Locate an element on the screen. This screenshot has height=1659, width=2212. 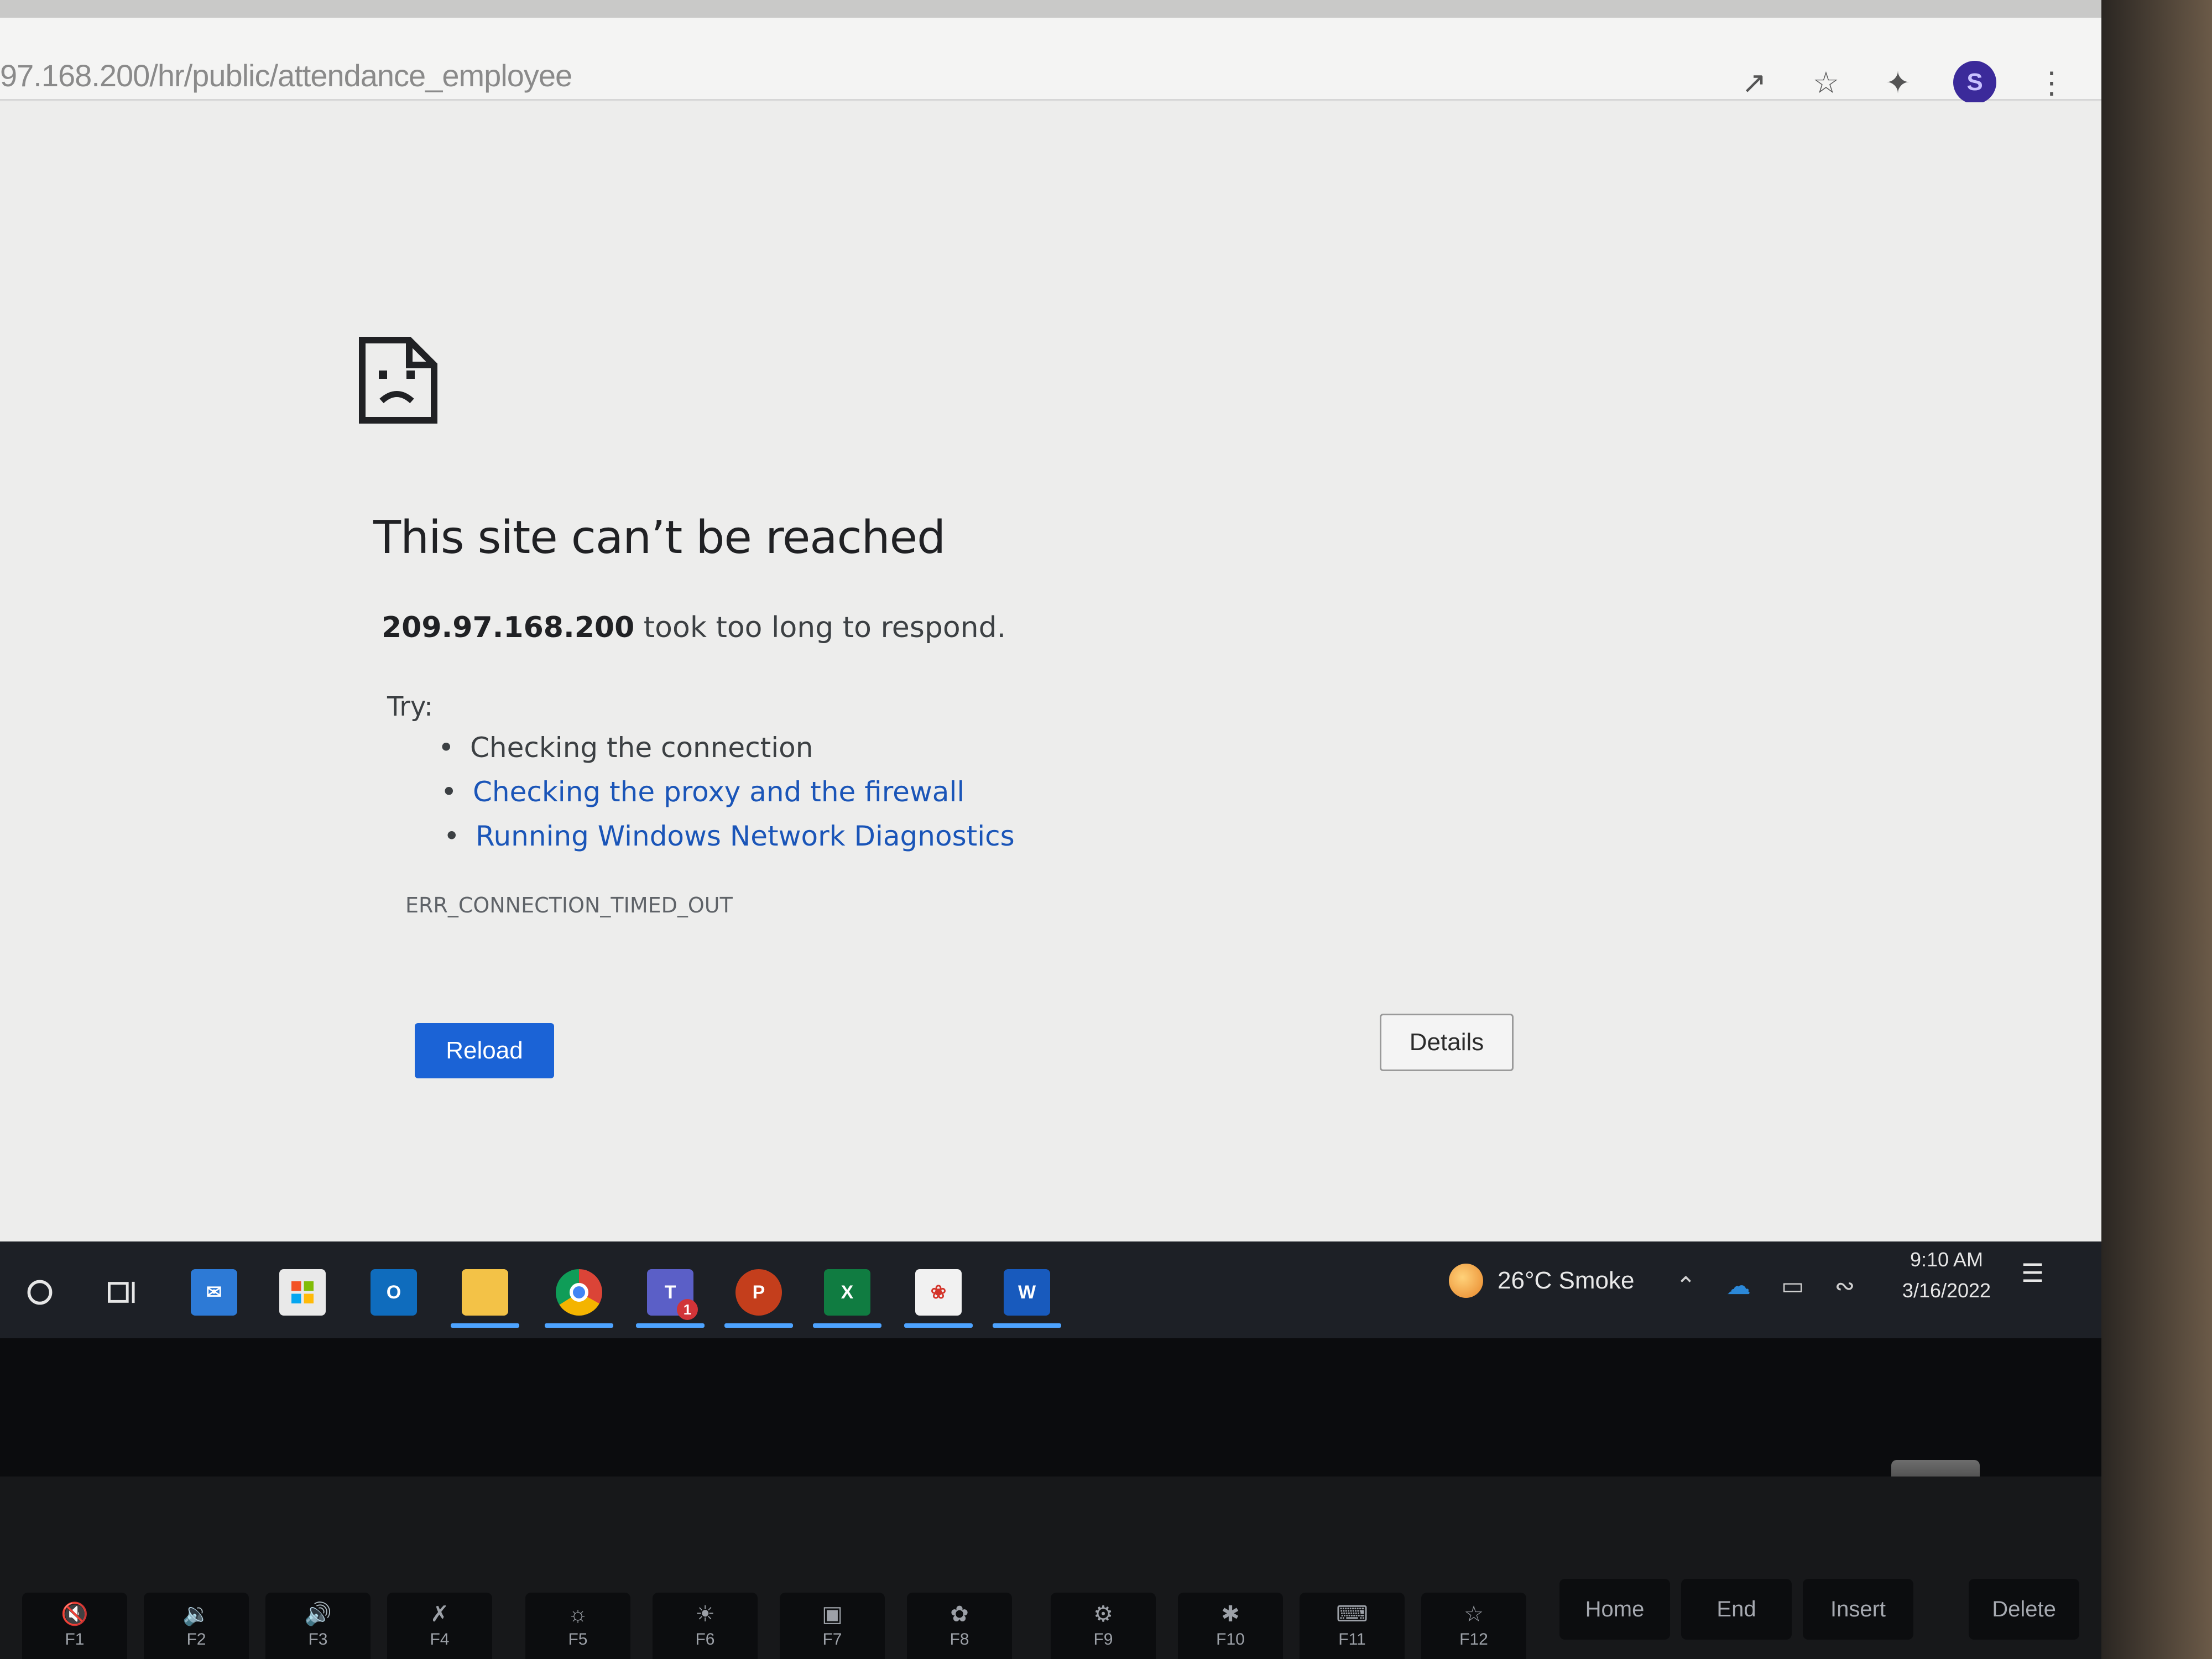
key-home: Home is located at coordinates (1614, 1610).